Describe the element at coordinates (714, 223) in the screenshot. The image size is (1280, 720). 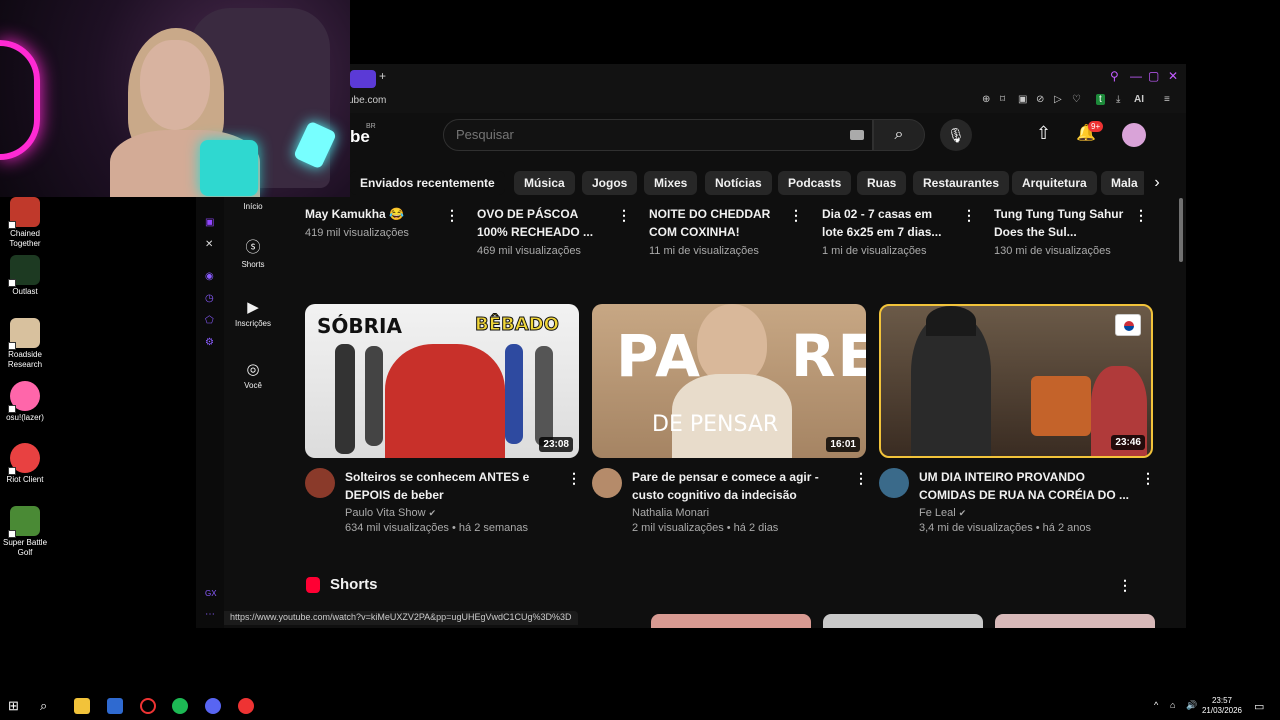
I see `video-title: NOITE DO CHEDDAR COM COXINHA!` at that location.